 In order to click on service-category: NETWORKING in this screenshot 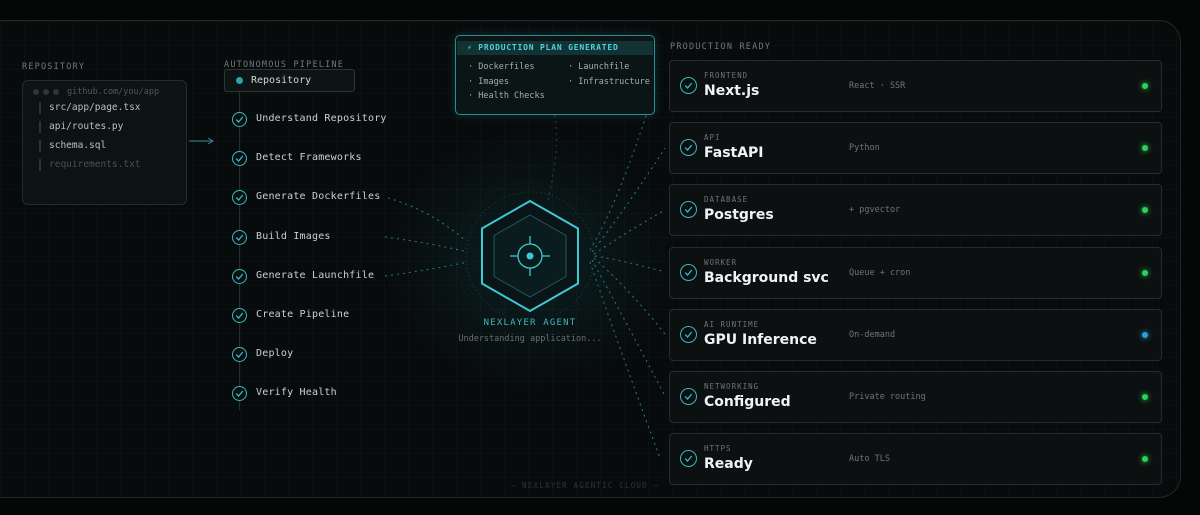, I will do `click(732, 386)`.